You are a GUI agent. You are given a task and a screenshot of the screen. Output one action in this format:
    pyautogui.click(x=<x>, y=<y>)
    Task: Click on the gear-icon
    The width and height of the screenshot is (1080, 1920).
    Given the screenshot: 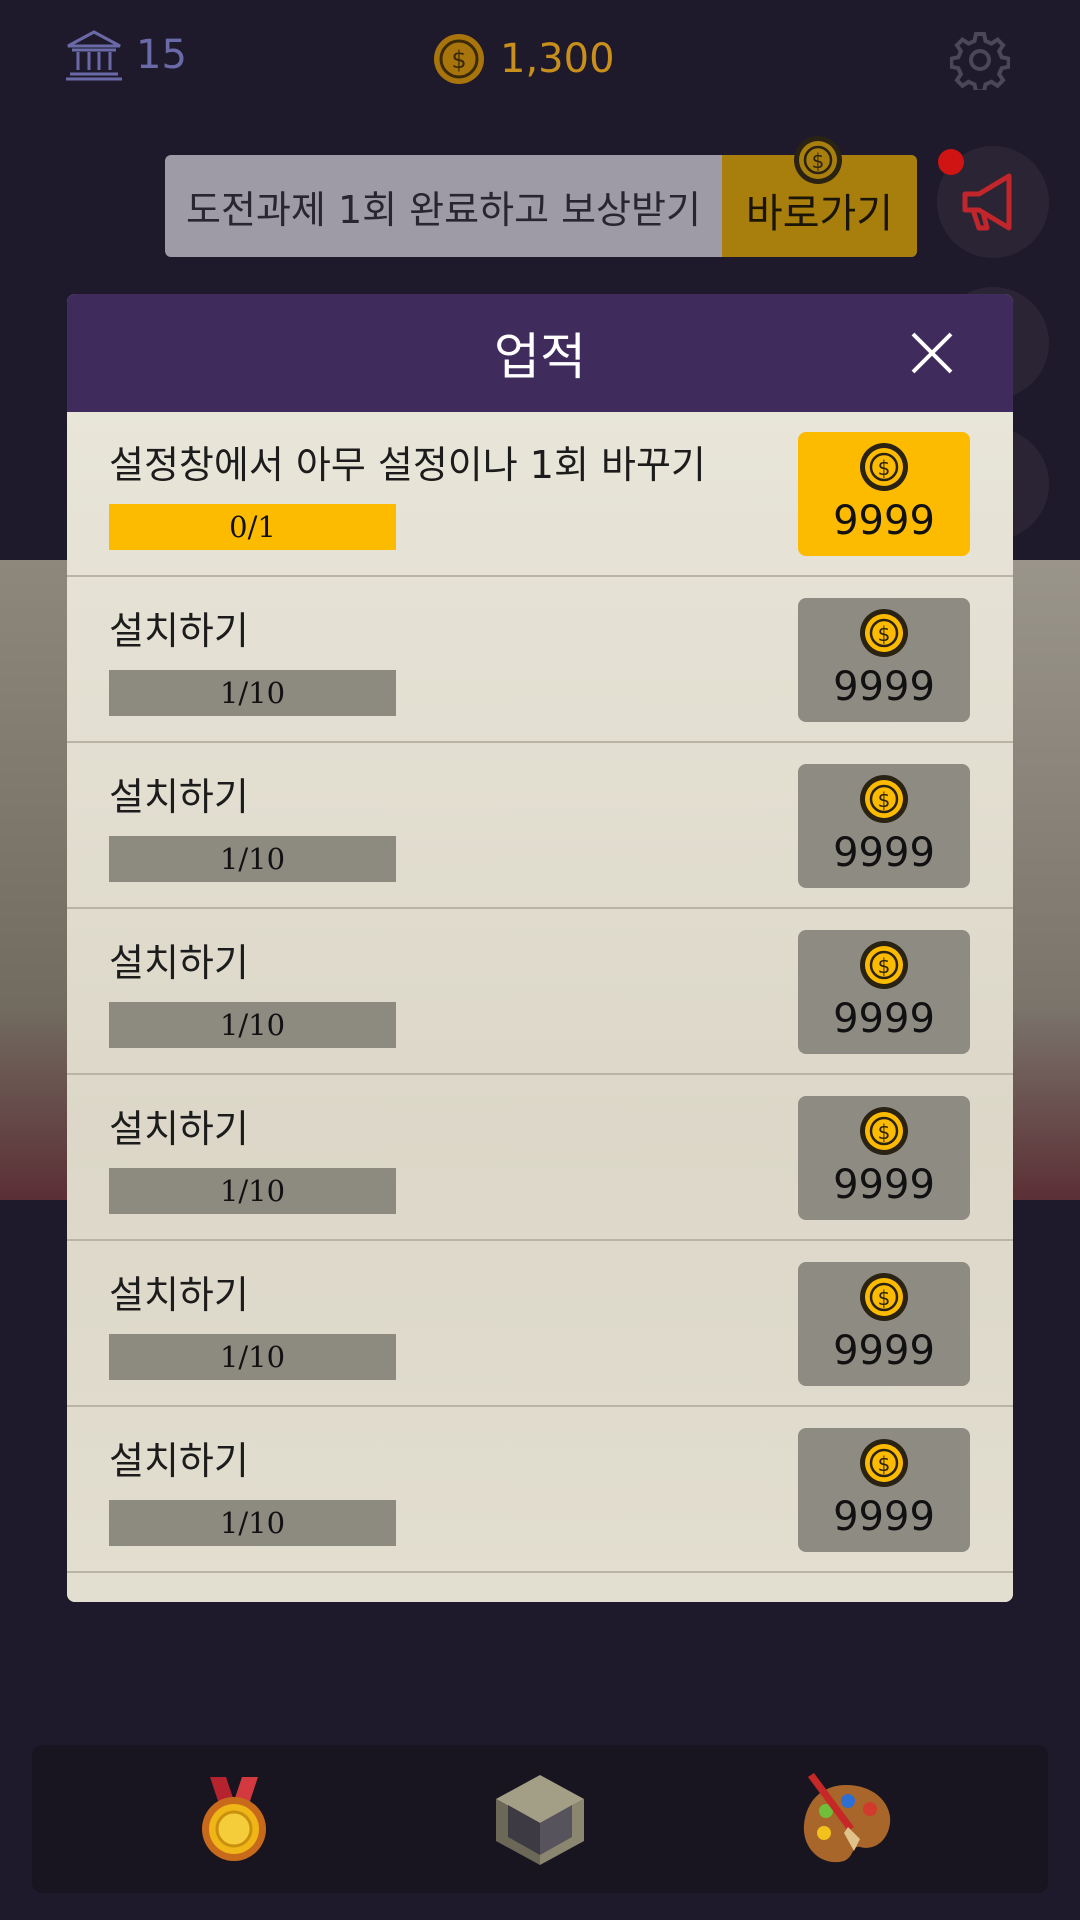 What is the action you would take?
    pyautogui.click(x=980, y=63)
    